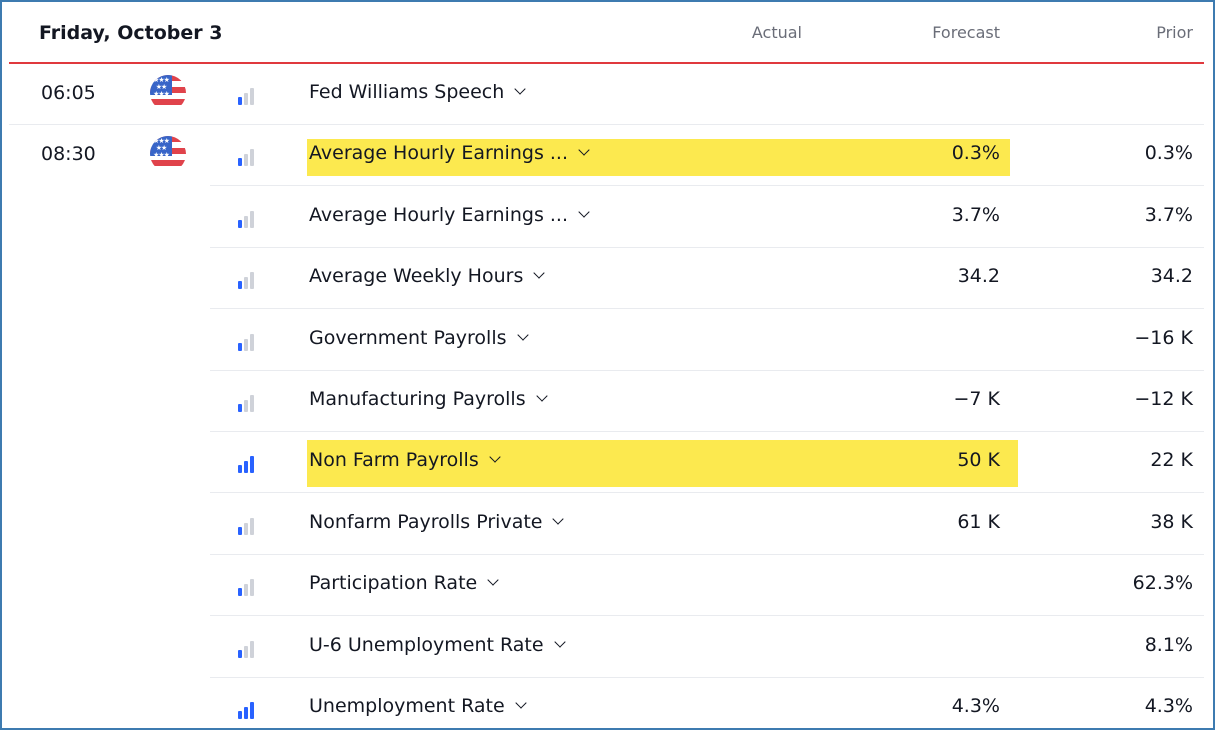  I want to click on event-name: Unemployment Rate, so click(418, 706).